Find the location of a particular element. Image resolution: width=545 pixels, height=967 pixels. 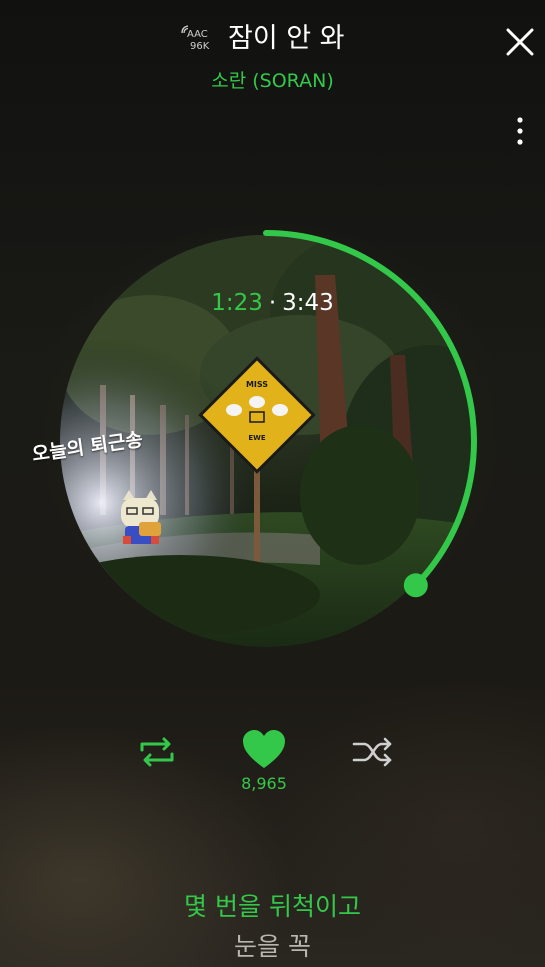

player-header: AAC 96K 잠이 안 와 소란 (SORAN) is located at coordinates (272, 72).